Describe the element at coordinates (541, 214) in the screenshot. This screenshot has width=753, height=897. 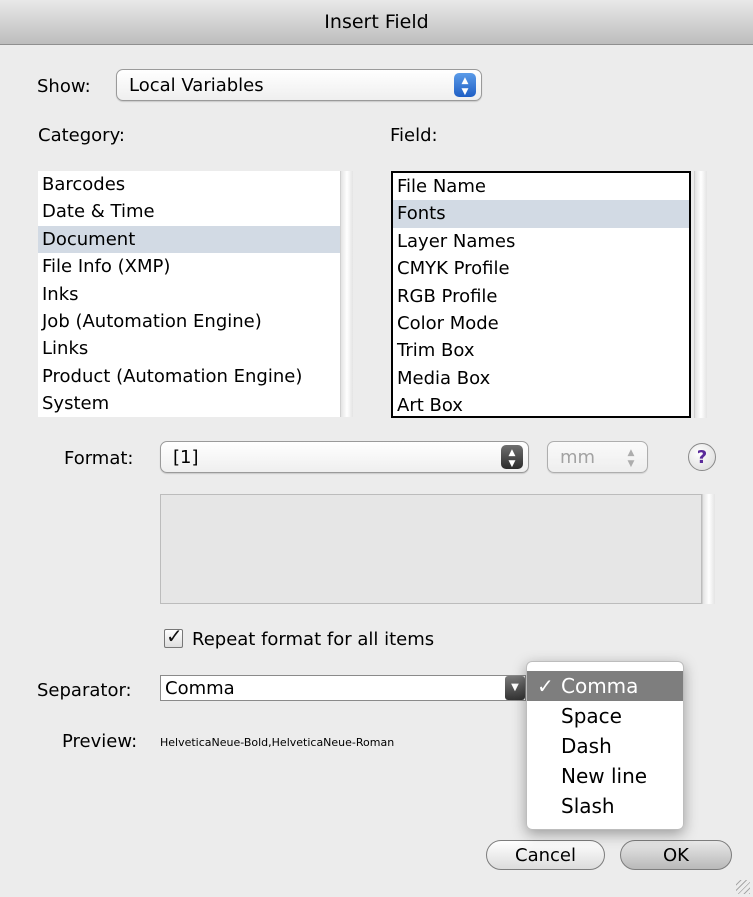
I see `field-item-fonts: Fonts` at that location.